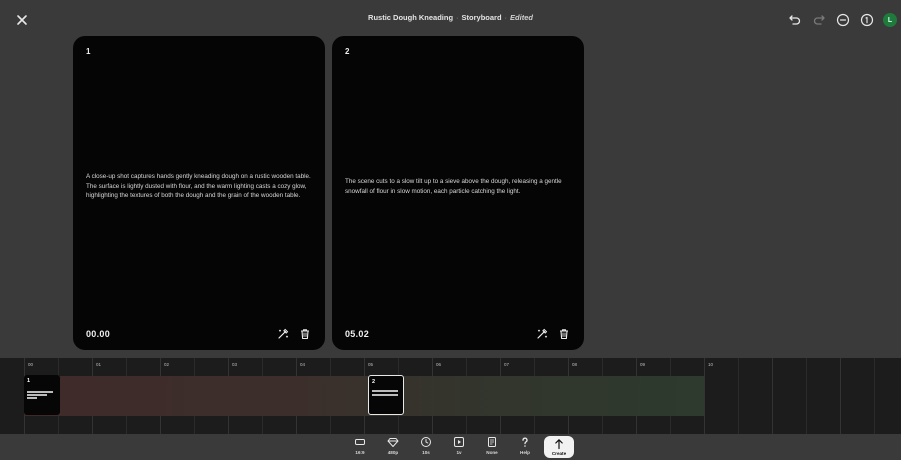 The width and height of the screenshot is (901, 460). Describe the element at coordinates (521, 17) in the screenshot. I see `edit-status: Edited` at that location.